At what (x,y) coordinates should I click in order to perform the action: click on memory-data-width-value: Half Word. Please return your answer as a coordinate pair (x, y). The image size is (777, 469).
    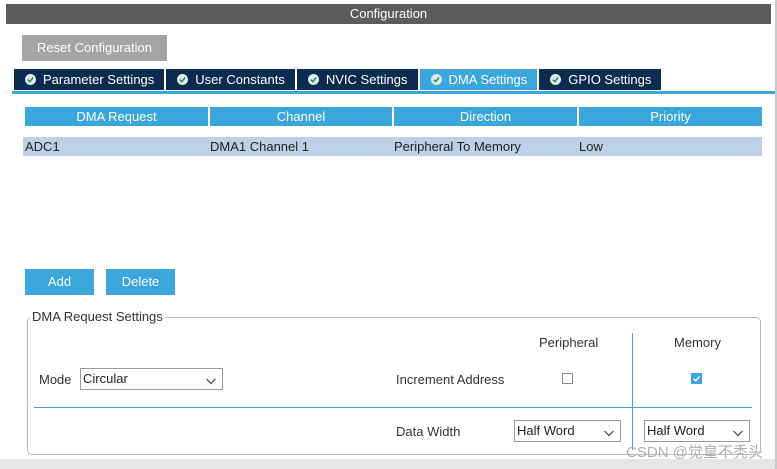
    Looking at the image, I should click on (676, 430).